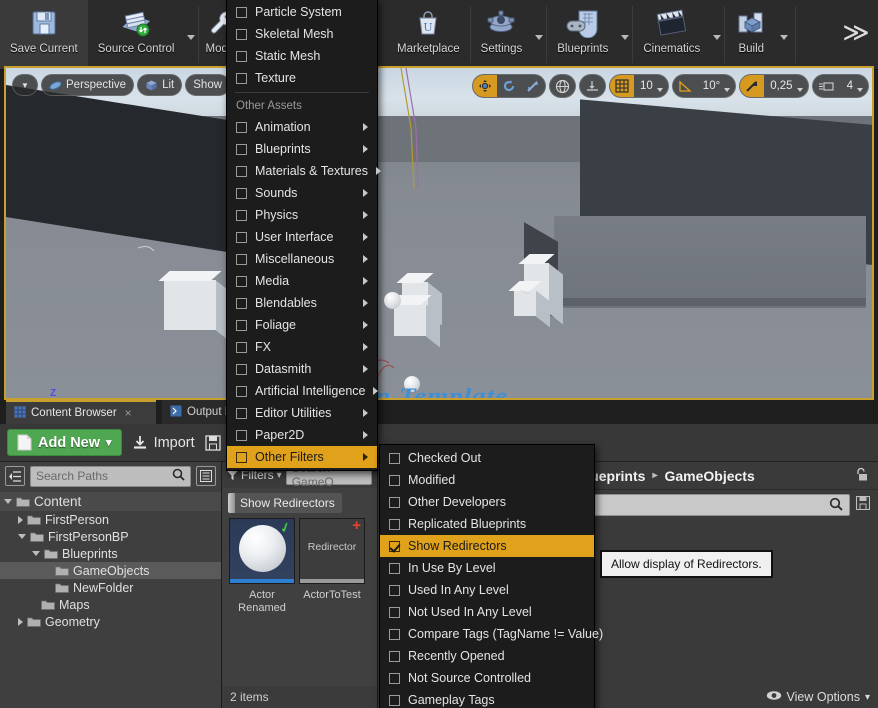 The image size is (878, 708). Describe the element at coordinates (751, 34) in the screenshot. I see `build-button: Build` at that location.